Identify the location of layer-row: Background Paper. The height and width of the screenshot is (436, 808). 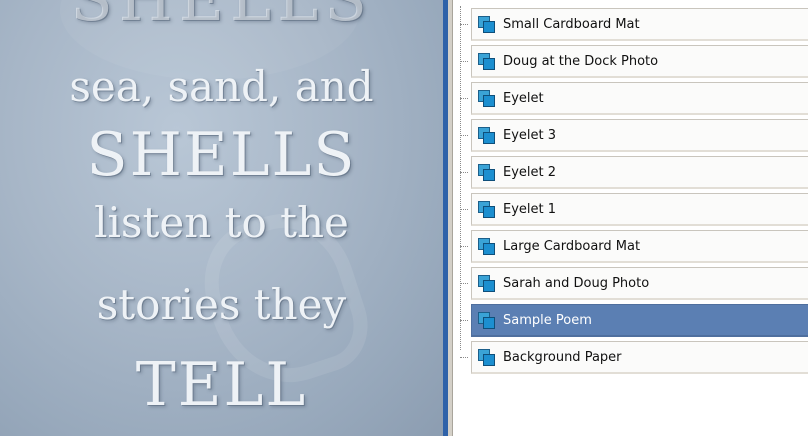
(630, 357).